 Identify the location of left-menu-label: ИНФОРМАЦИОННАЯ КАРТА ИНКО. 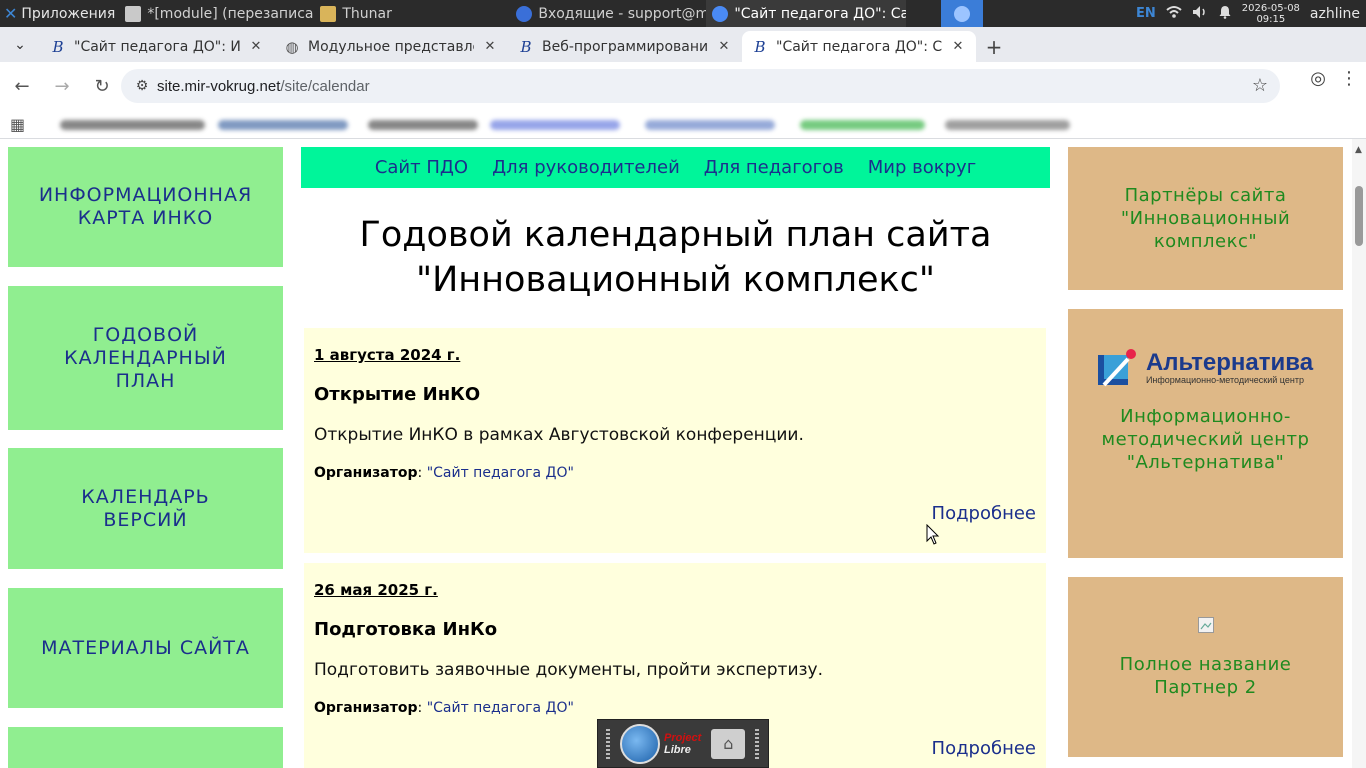
(145, 206).